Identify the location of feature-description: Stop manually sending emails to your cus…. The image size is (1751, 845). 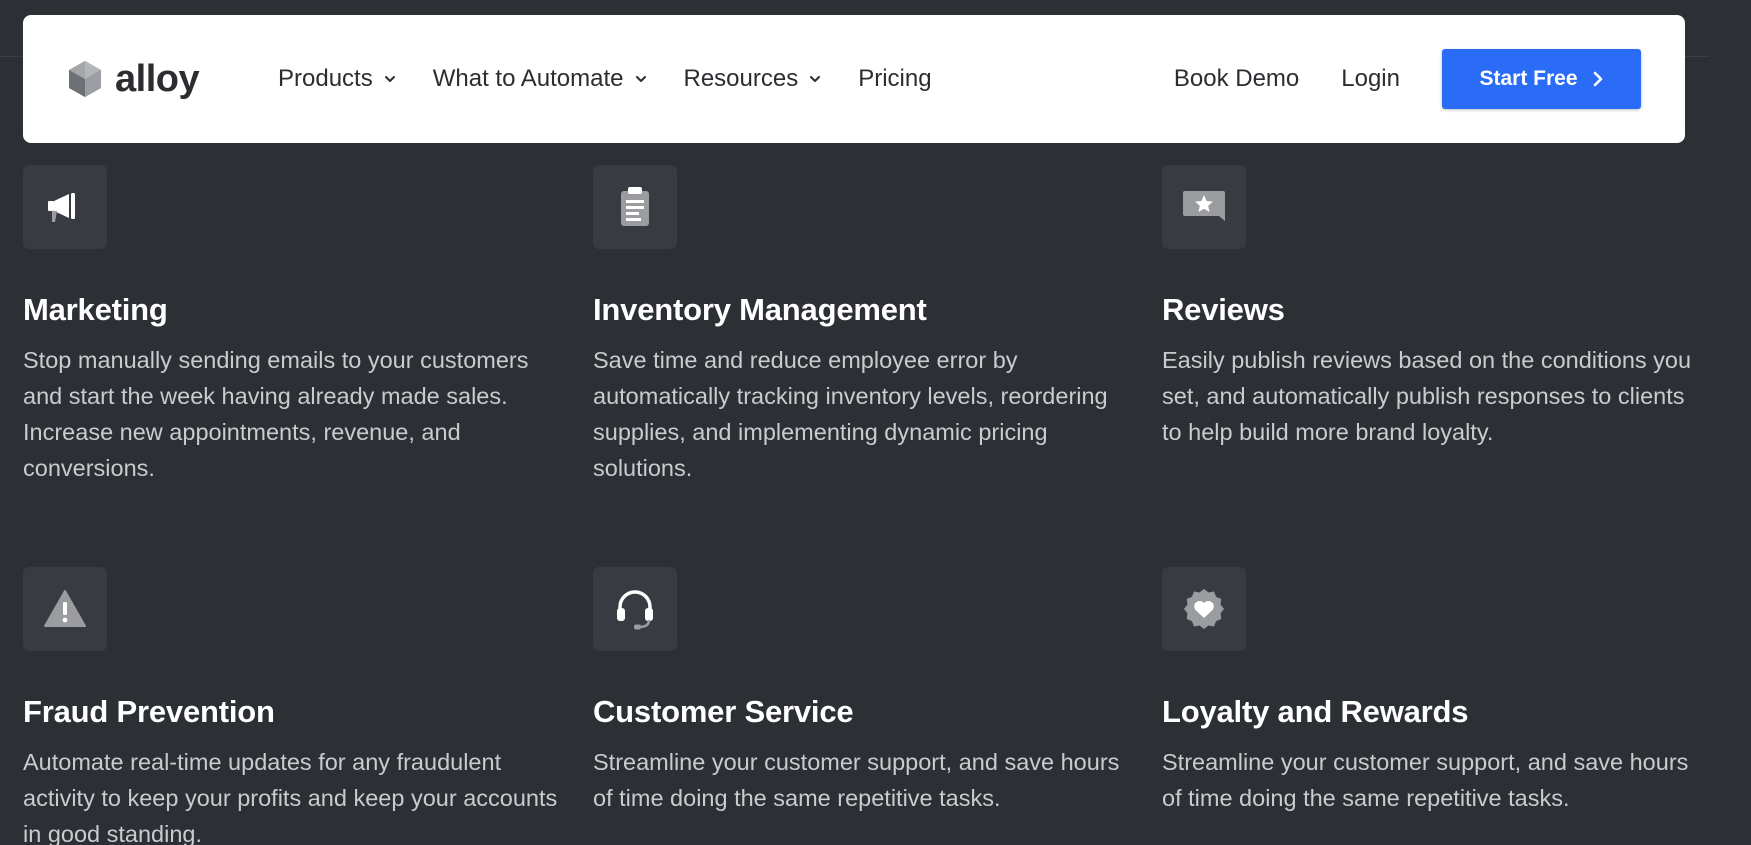
(276, 414).